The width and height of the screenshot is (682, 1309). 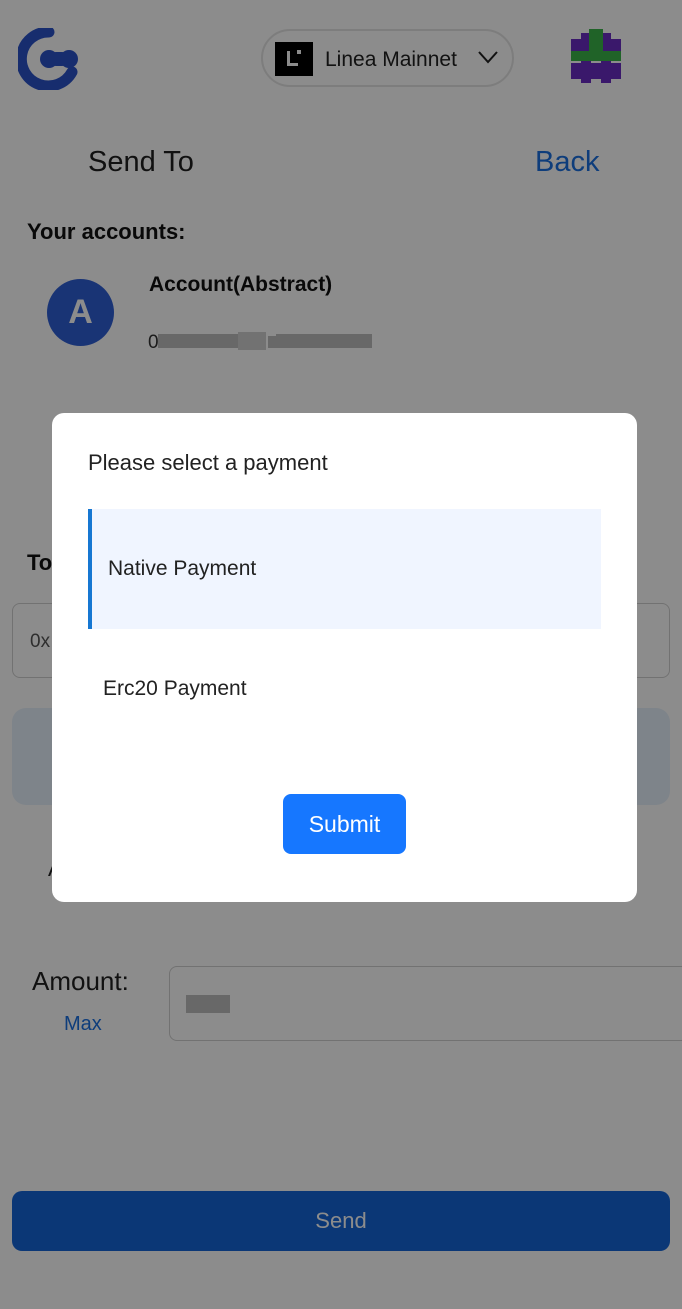 I want to click on modal-title: Please select a payment, so click(x=208, y=462).